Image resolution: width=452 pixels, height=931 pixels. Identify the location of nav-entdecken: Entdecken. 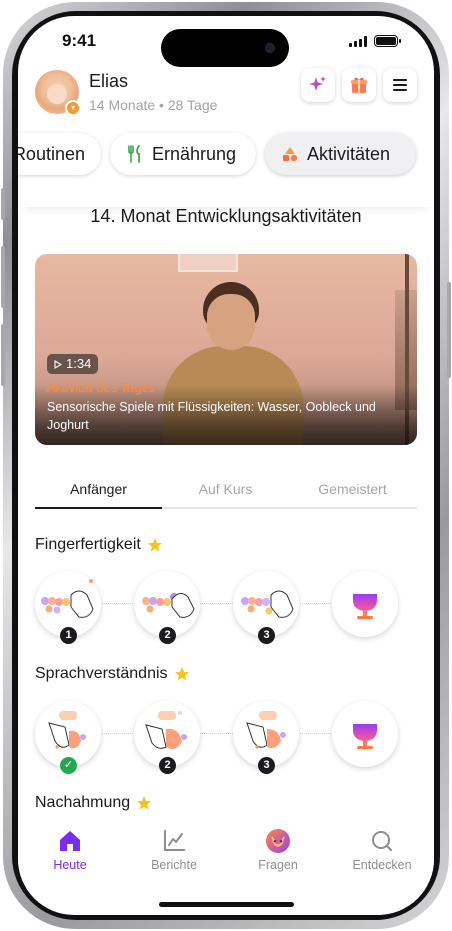
(382, 850).